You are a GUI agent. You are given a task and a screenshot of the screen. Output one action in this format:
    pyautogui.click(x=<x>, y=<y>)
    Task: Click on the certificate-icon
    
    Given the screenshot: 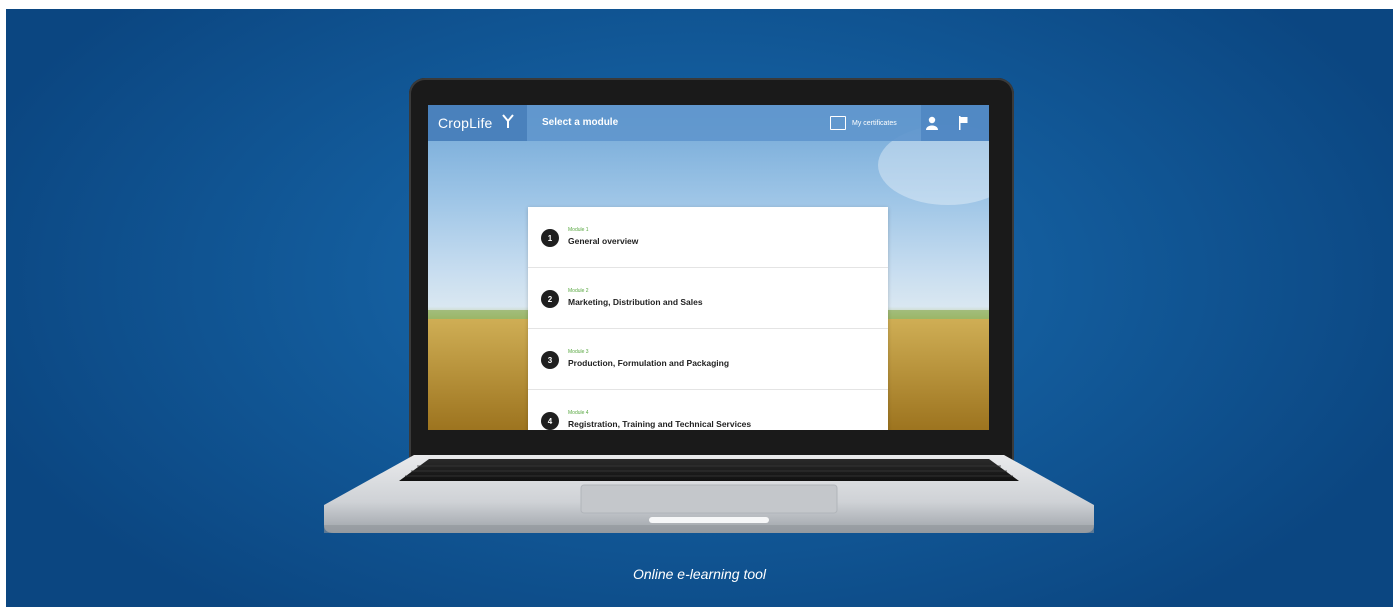 What is the action you would take?
    pyautogui.click(x=838, y=123)
    